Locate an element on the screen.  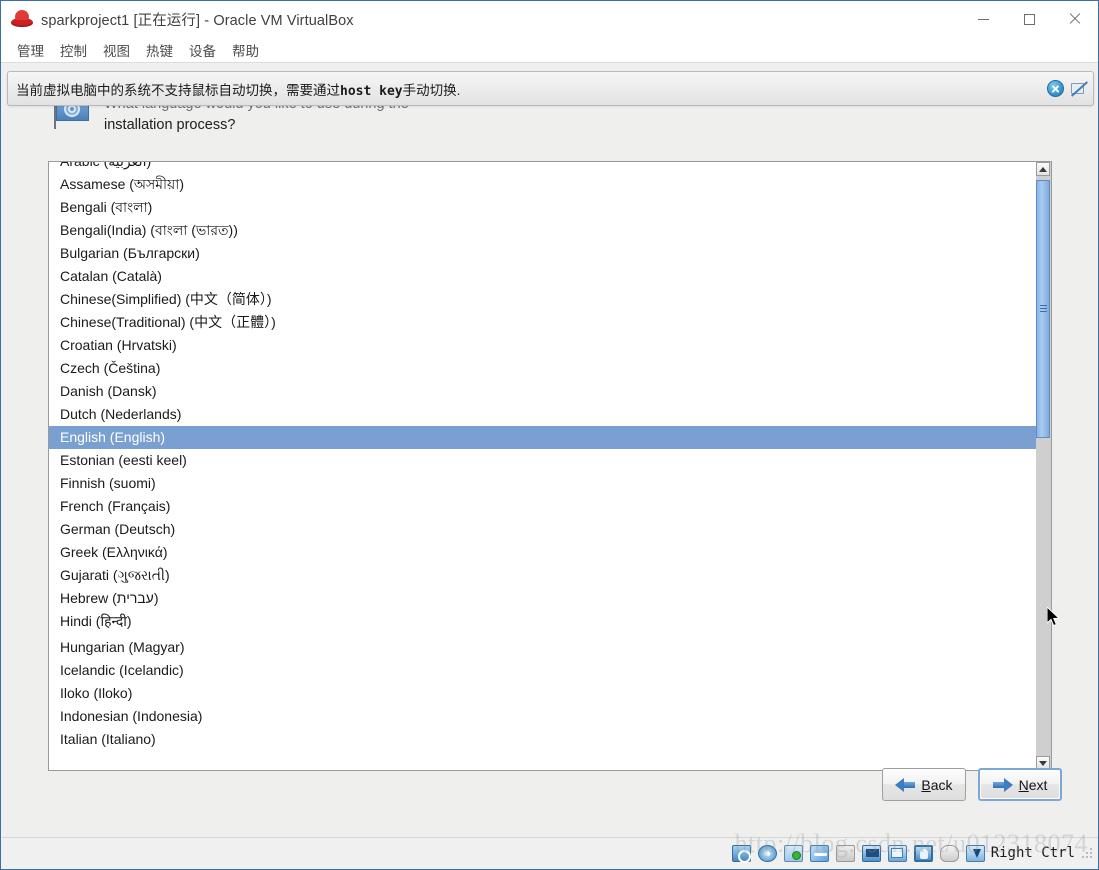
mouse-integration-notification-bar: 当前虚拟电脑中的系统不支持鼠标自动切换，需要通过host key手动切换. is located at coordinates (550, 88).